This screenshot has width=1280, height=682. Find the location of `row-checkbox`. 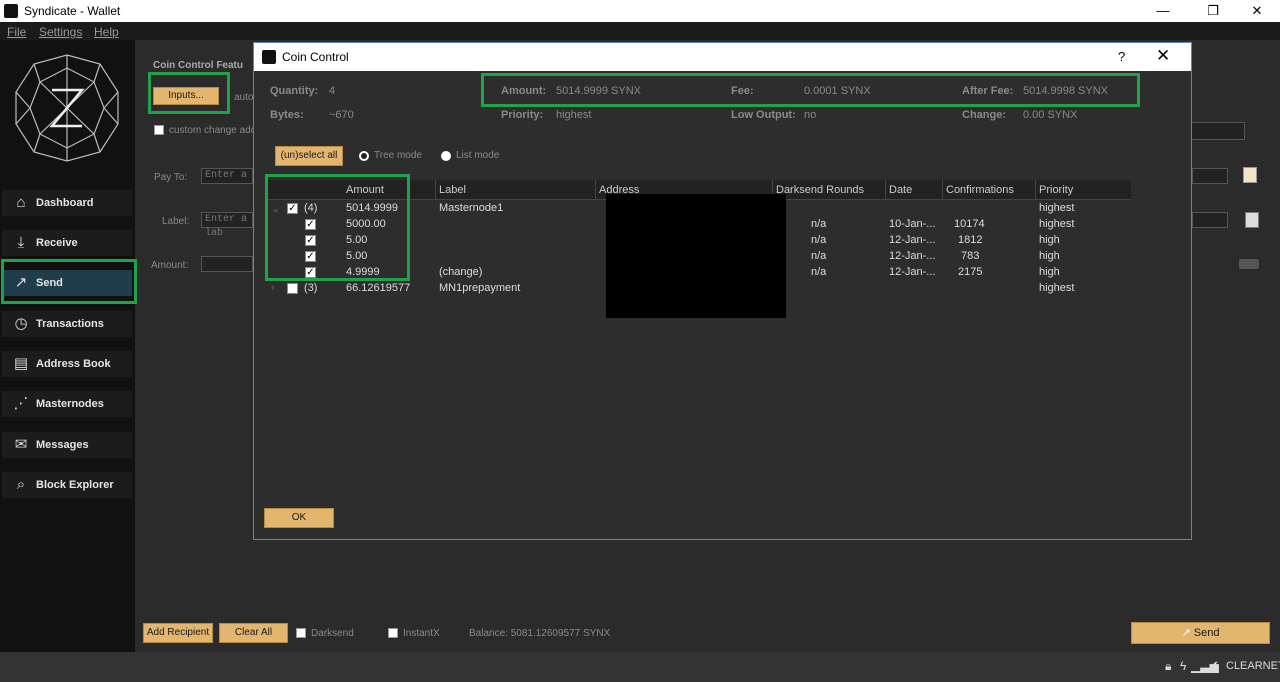

row-checkbox is located at coordinates (292, 288).